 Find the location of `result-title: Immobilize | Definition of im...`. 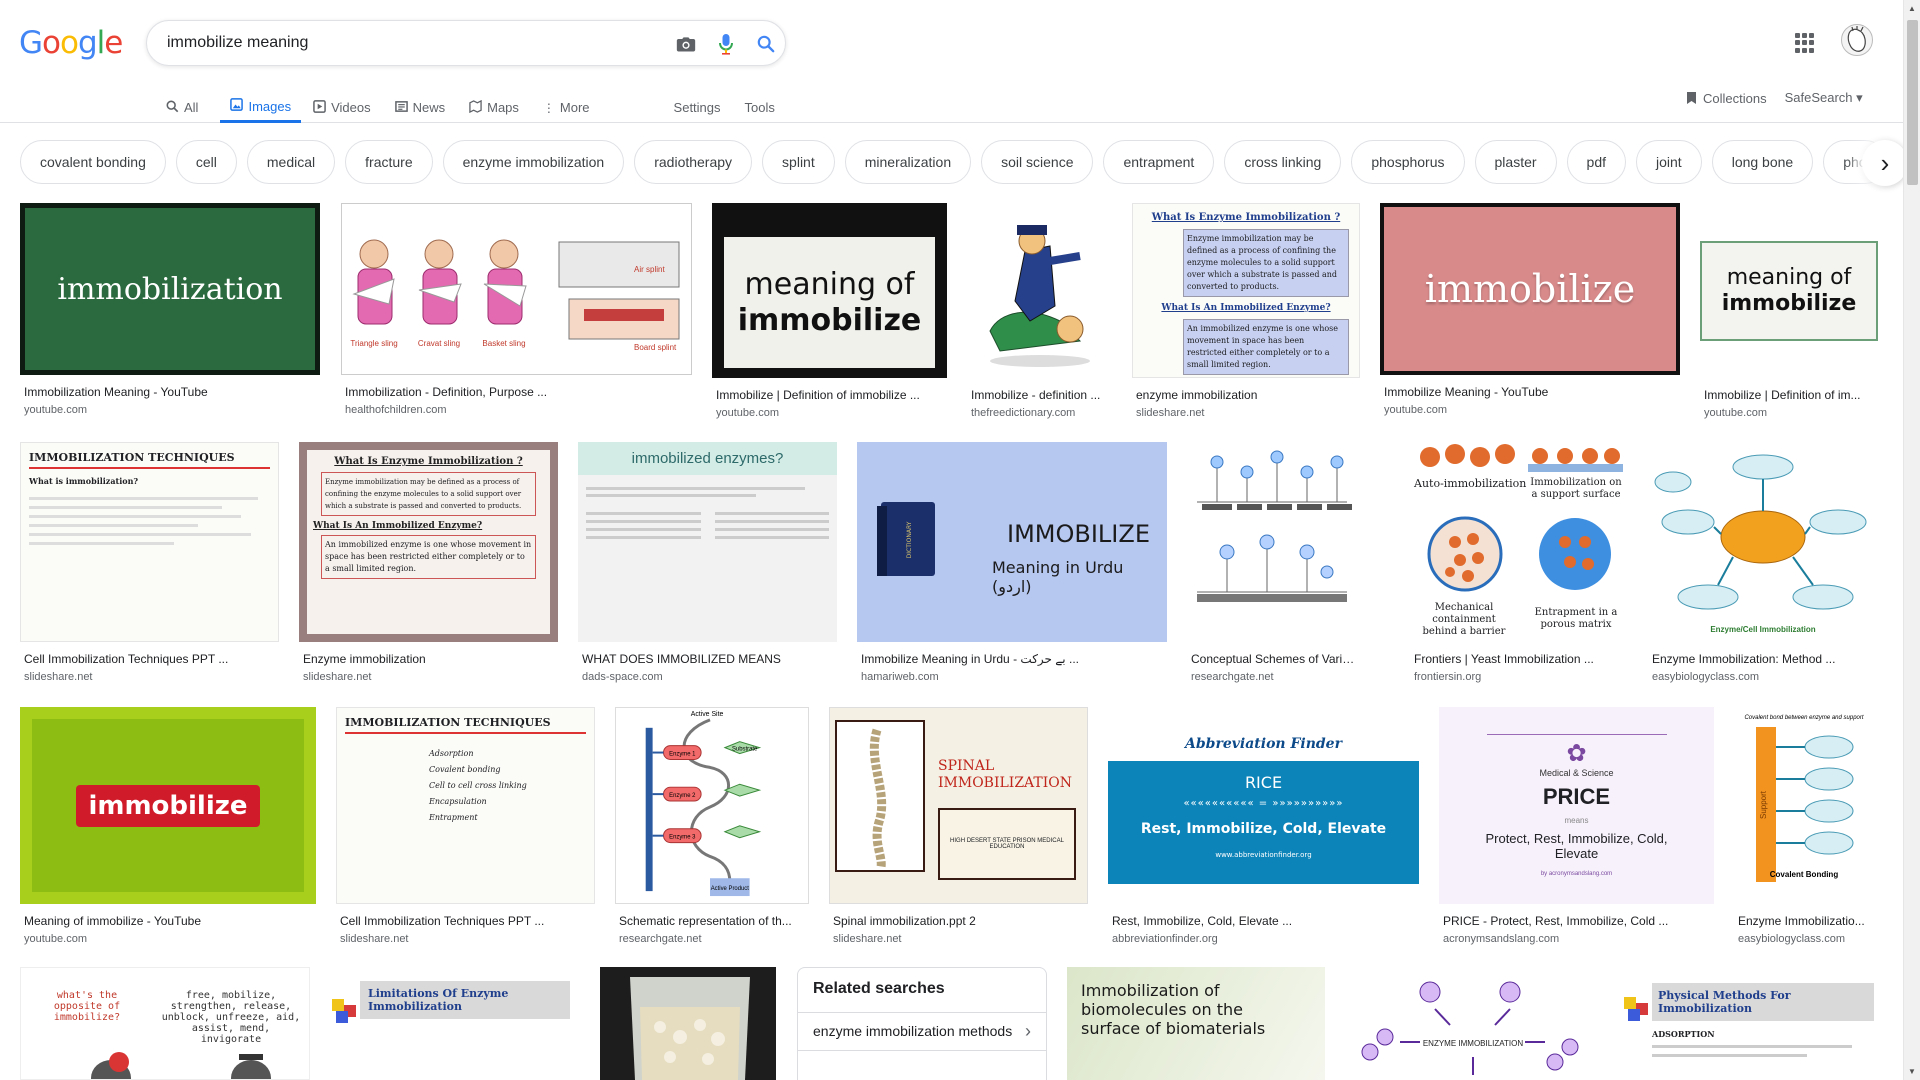

result-title: Immobilize | Definition of im... is located at coordinates (1782, 395).